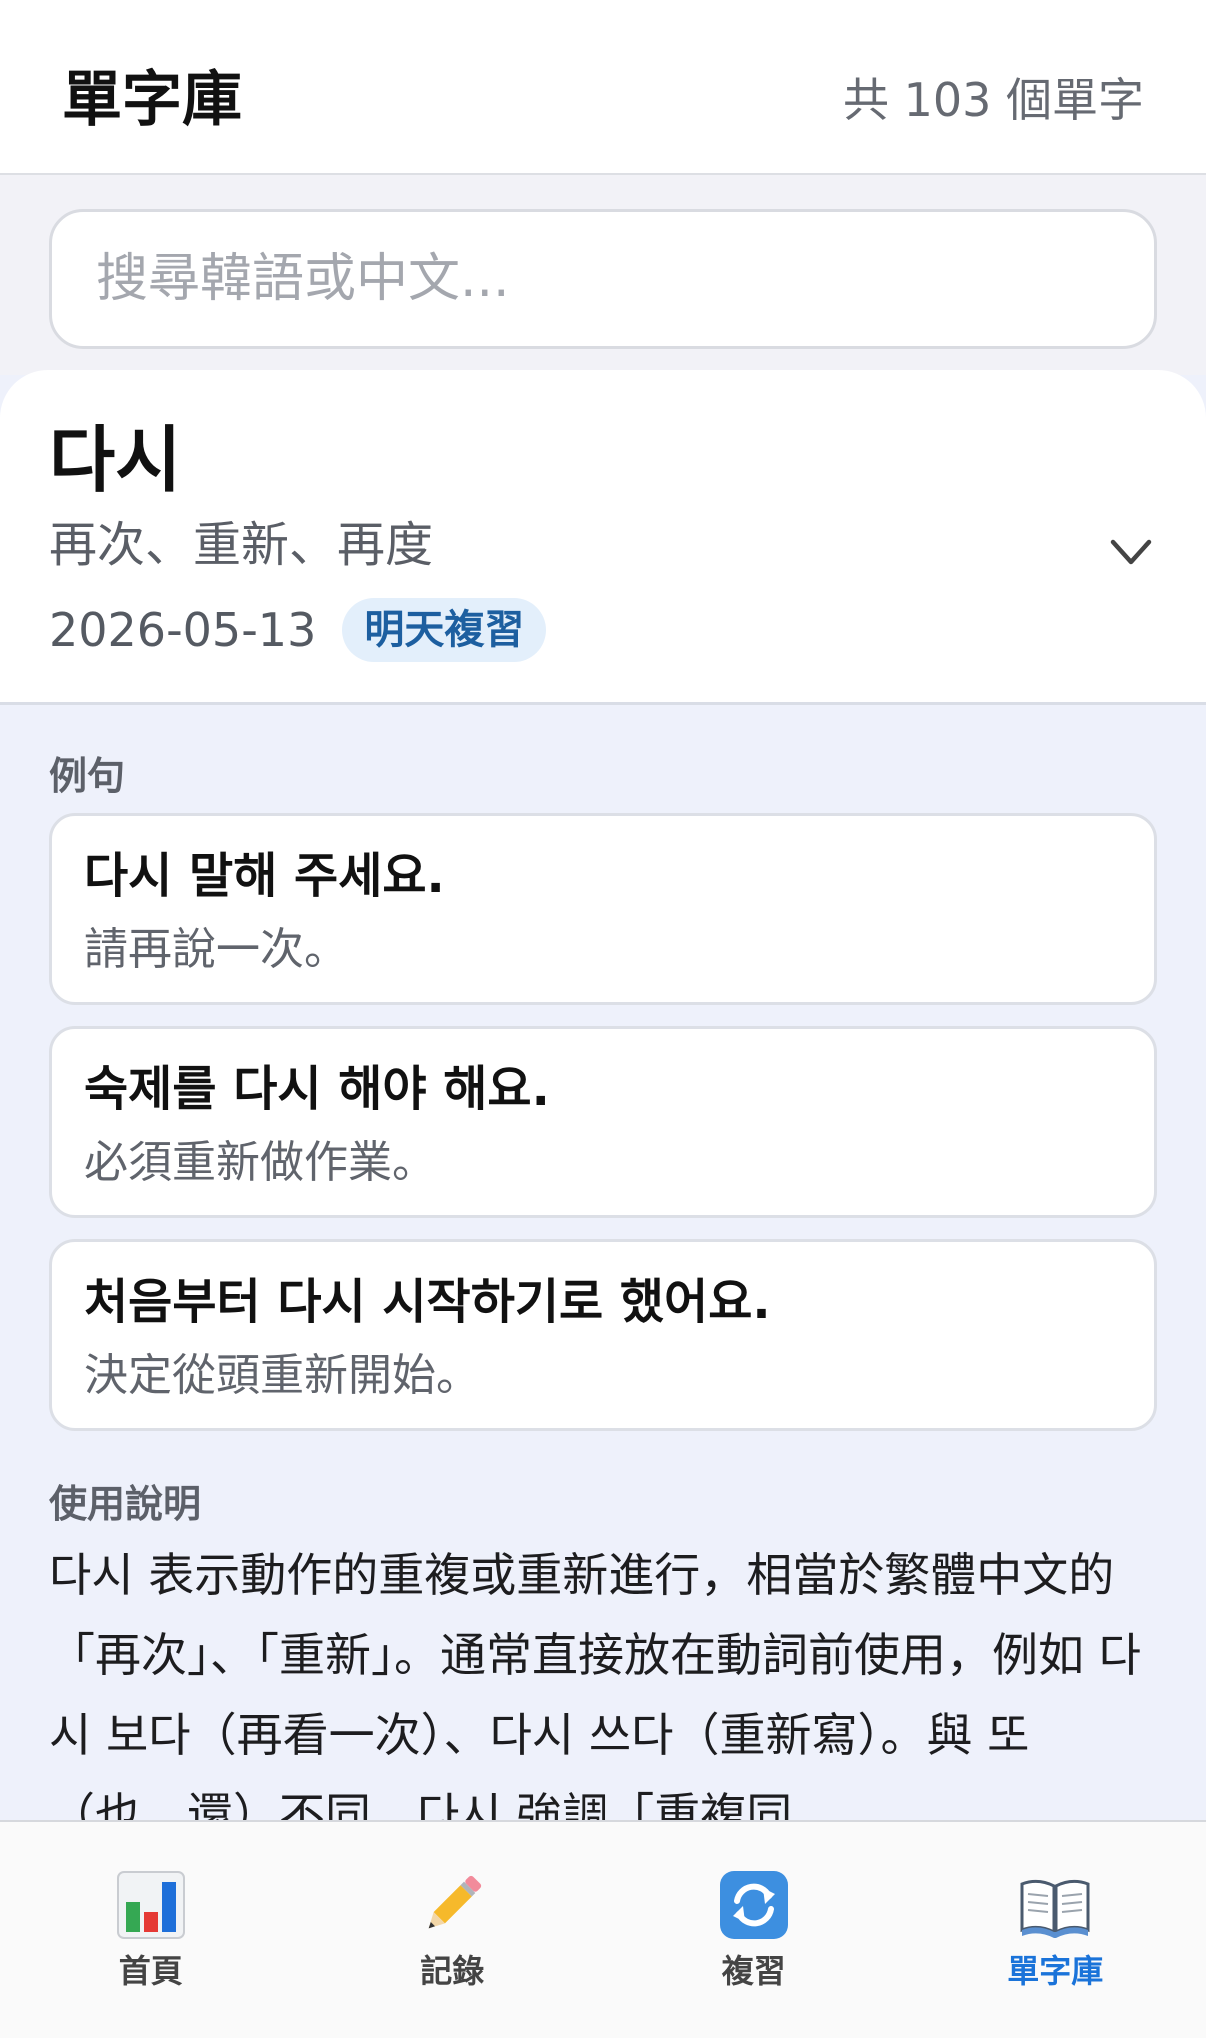  I want to click on example-card: 다시 말해 주세요. 請再說一次。, so click(603, 909).